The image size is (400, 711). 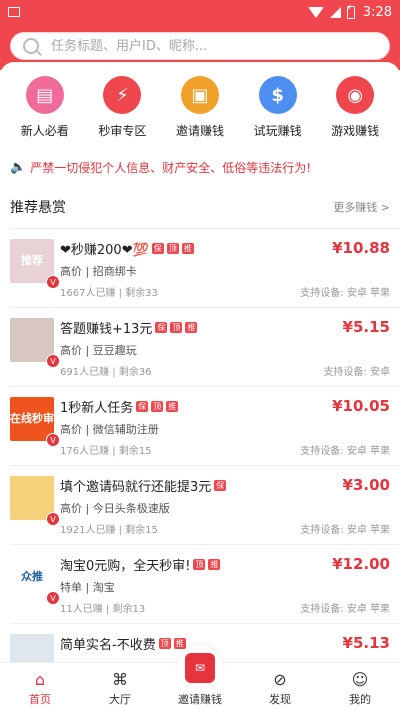 I want to click on quick-link-newcomer: ▤ 新人必看, so click(x=45, y=107).